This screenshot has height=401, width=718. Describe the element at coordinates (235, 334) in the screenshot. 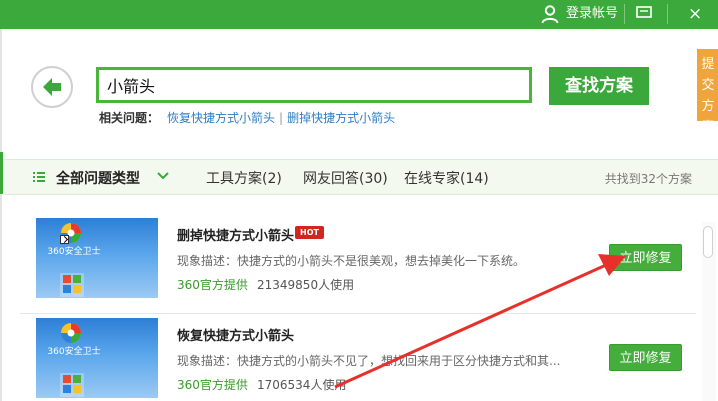

I see `result-title: 恢复快捷方式小箭头` at that location.